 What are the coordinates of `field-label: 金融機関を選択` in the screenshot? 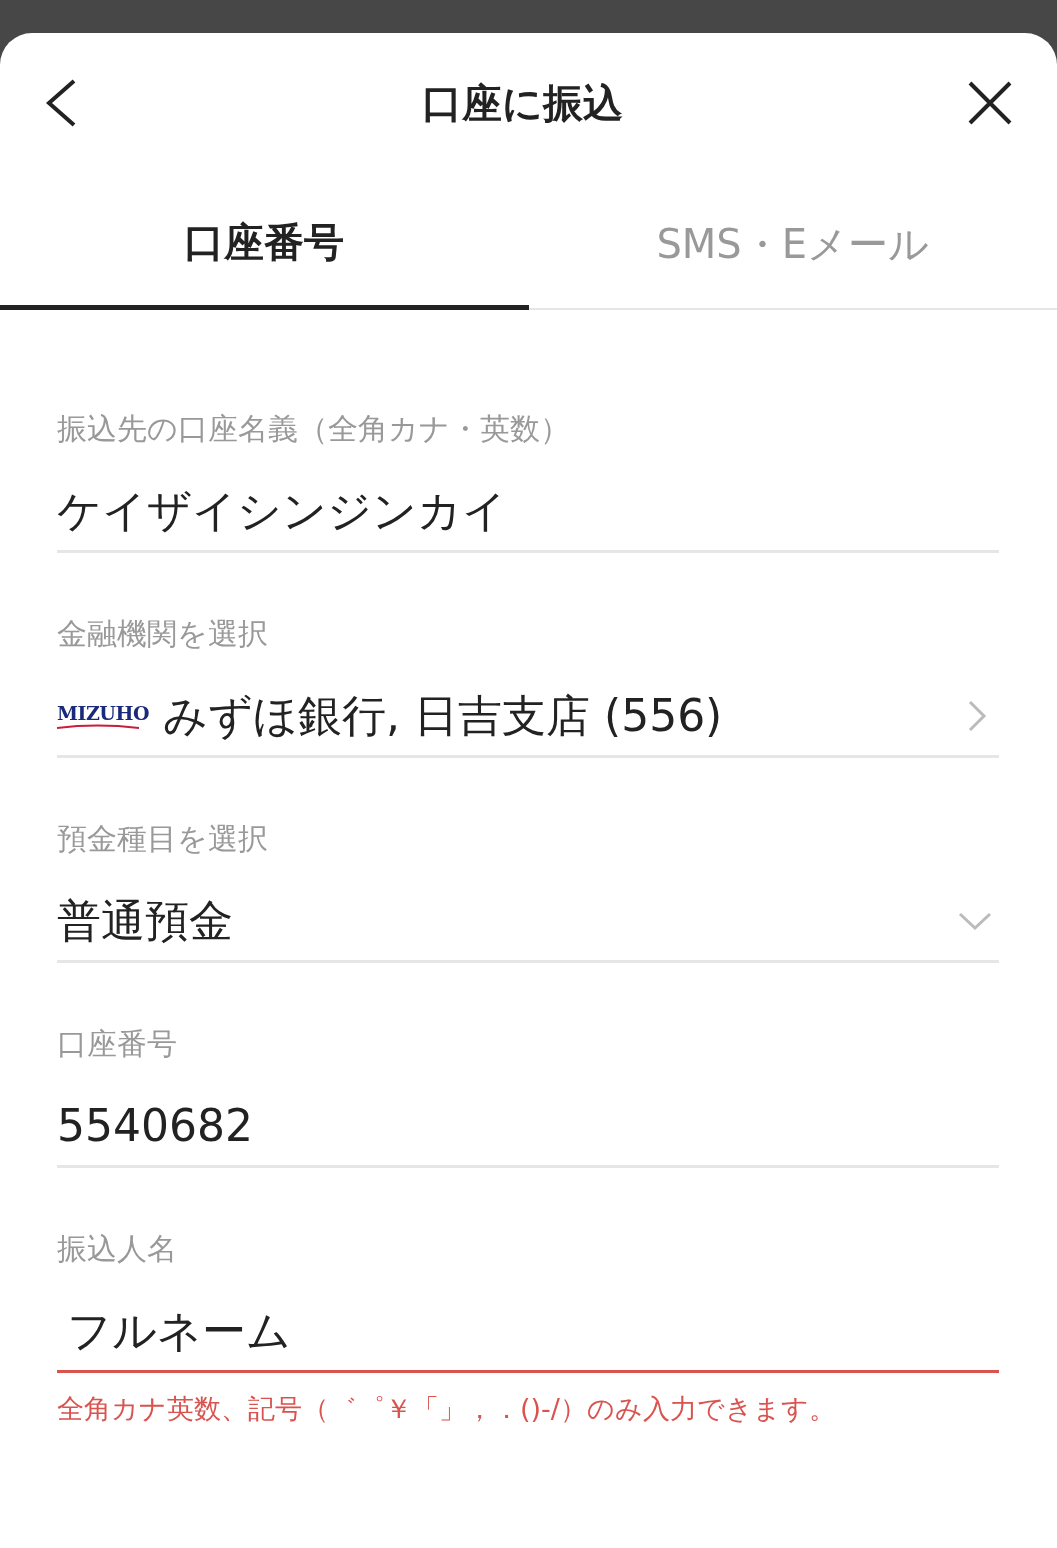 It's located at (163, 634).